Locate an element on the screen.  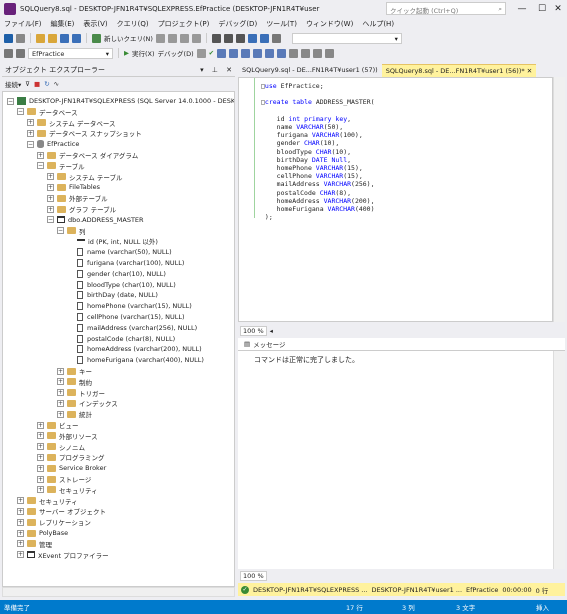
pin-icon: ▾ ⊥ ✕ is located at coordinates (217, 70).